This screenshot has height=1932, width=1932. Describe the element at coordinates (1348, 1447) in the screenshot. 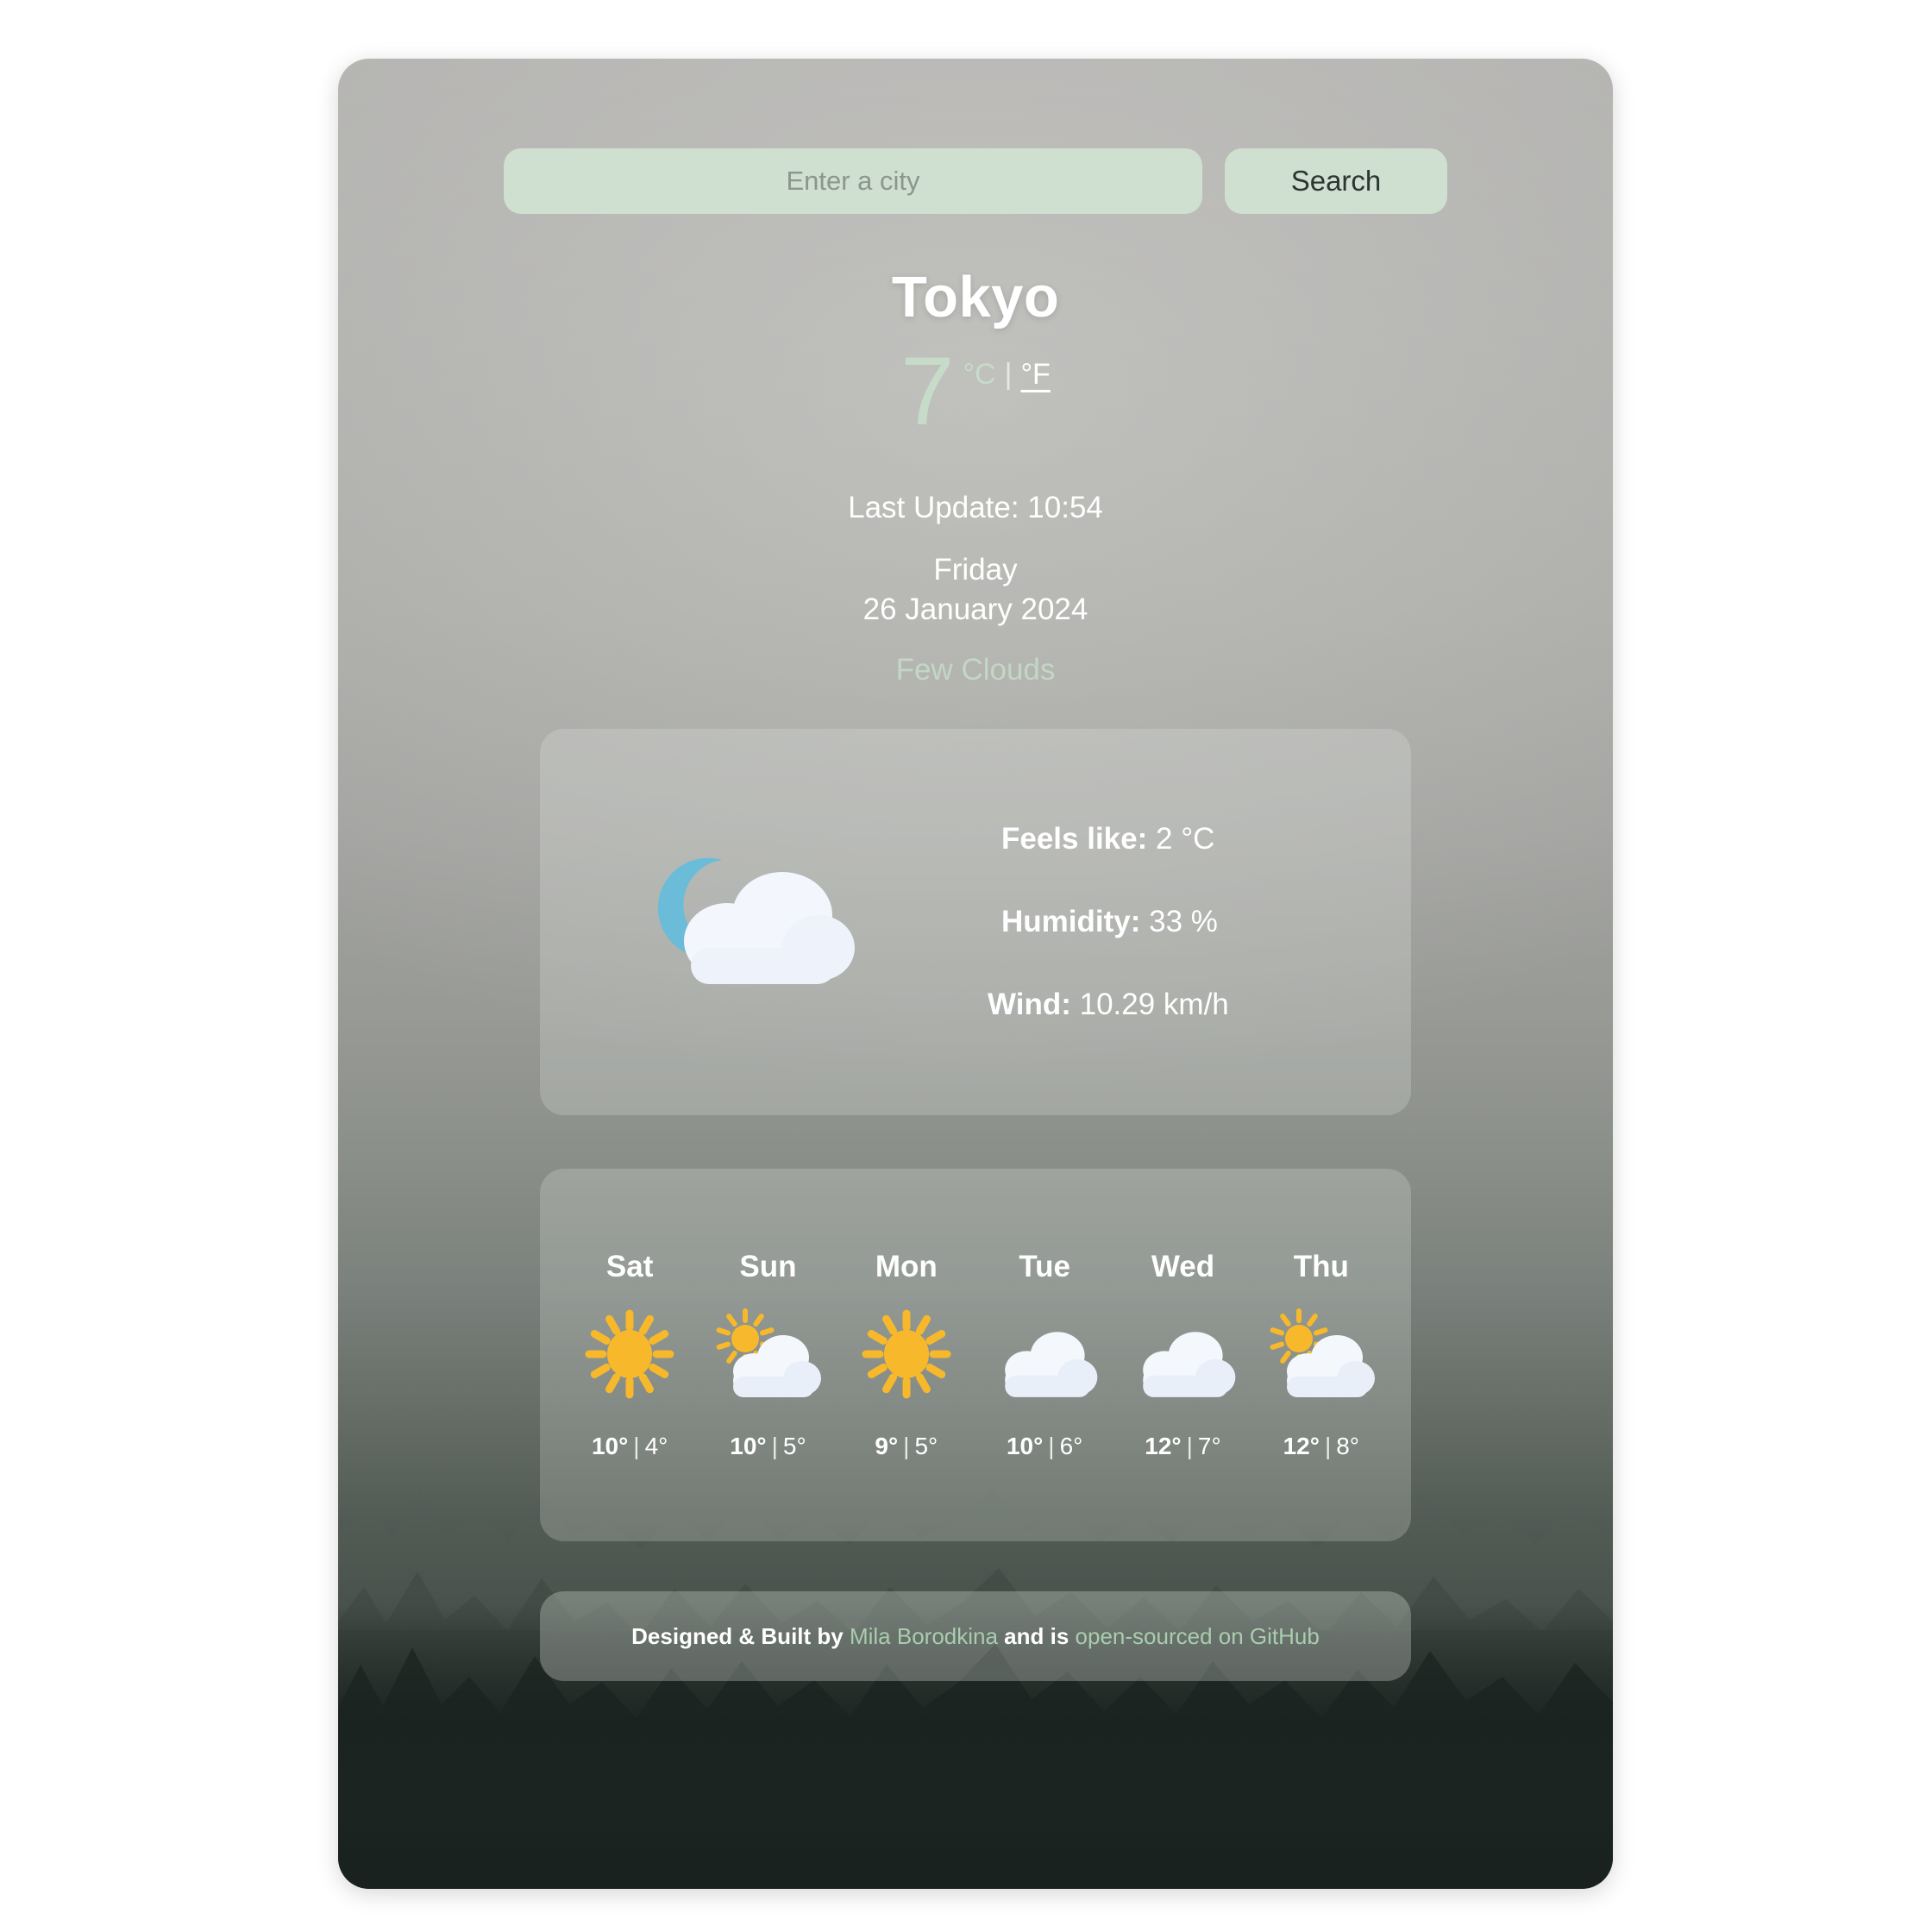

I see `forecast-low: 8°` at that location.